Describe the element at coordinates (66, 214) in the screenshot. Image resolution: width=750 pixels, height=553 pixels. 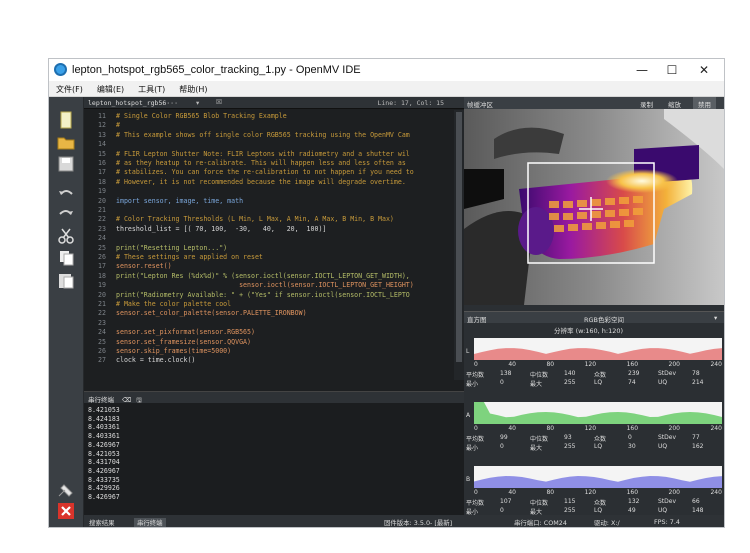
I see `redo-icon` at that location.